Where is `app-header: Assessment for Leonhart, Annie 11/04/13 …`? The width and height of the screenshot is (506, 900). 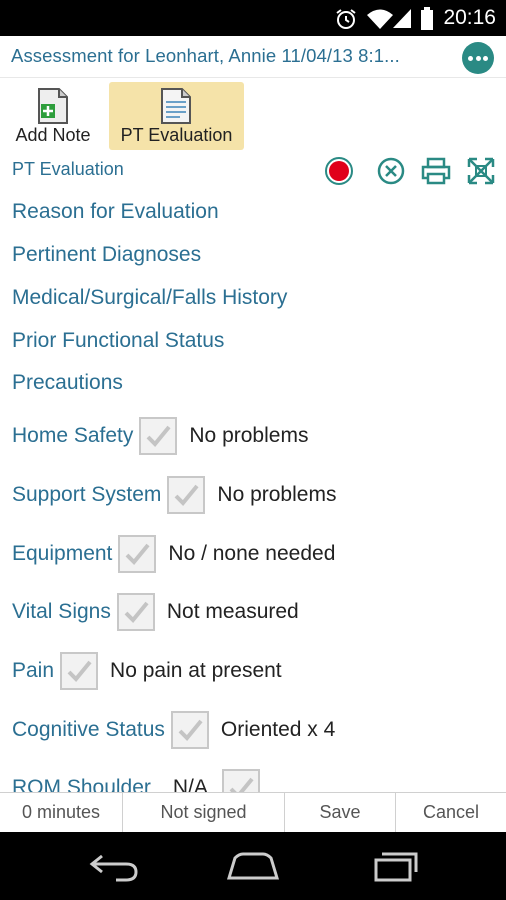
app-header: Assessment for Leonhart, Annie 11/04/13 … is located at coordinates (253, 57).